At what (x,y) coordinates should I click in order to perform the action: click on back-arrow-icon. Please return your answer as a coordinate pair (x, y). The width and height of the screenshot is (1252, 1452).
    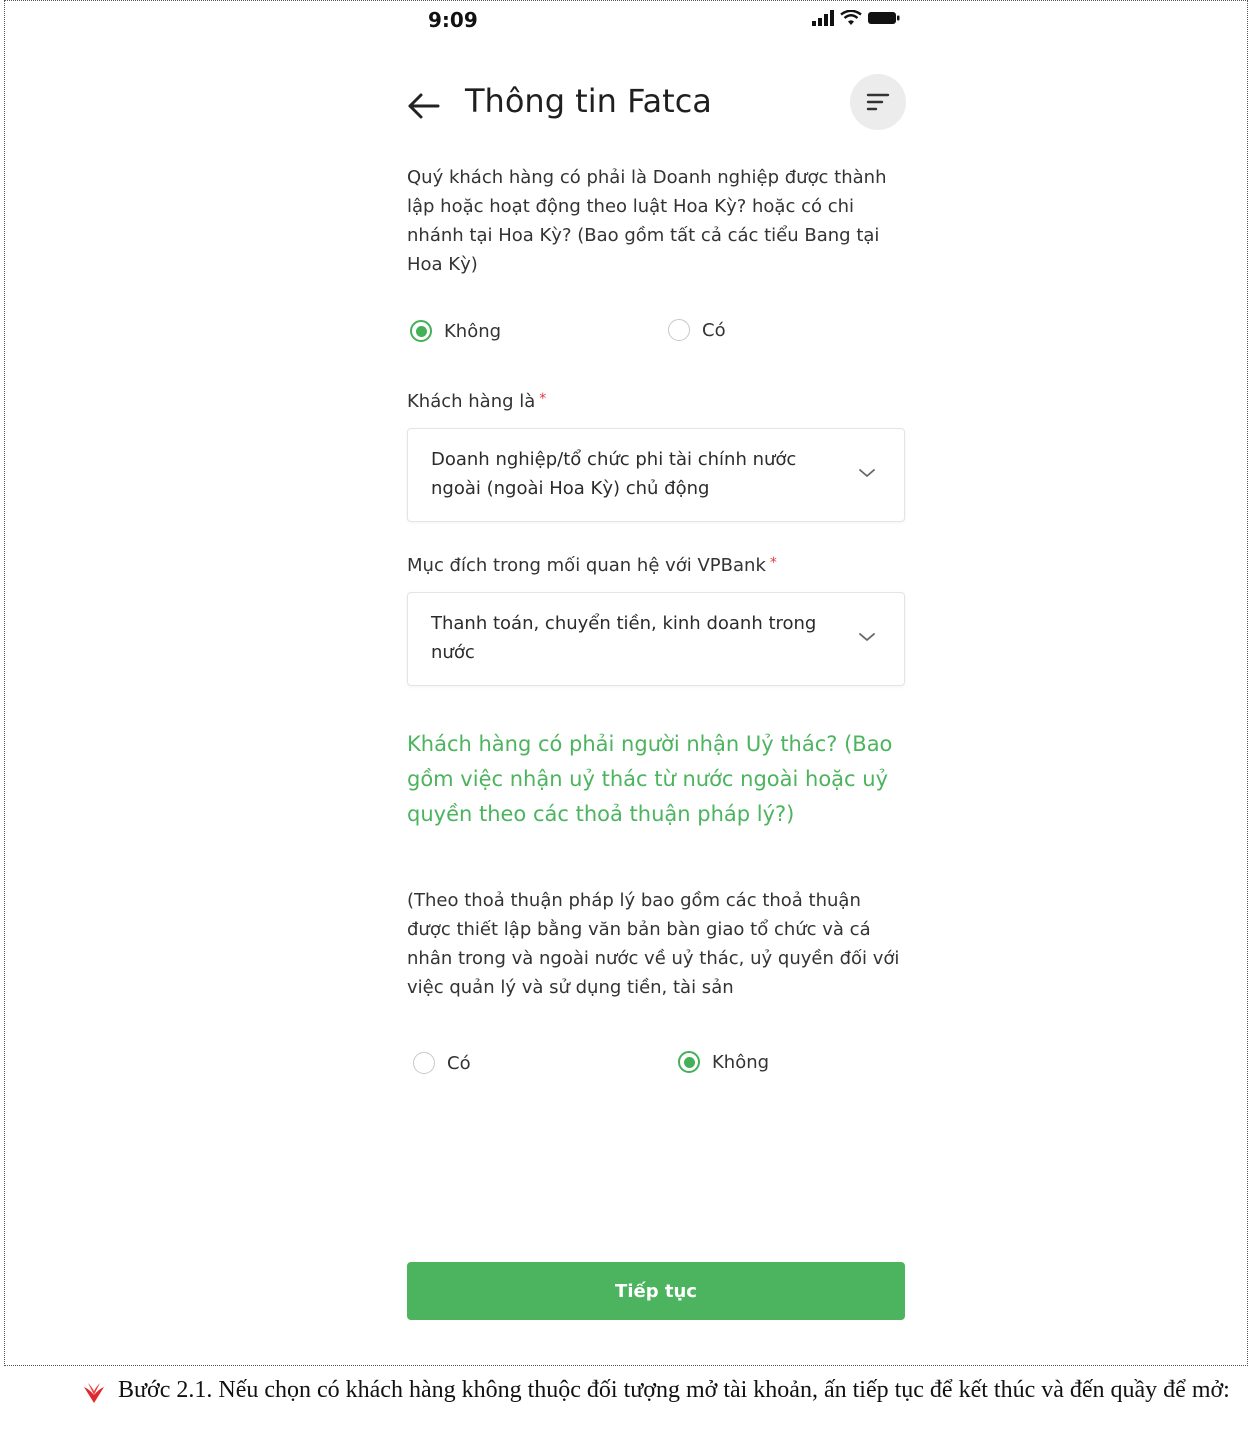
    Looking at the image, I should click on (424, 106).